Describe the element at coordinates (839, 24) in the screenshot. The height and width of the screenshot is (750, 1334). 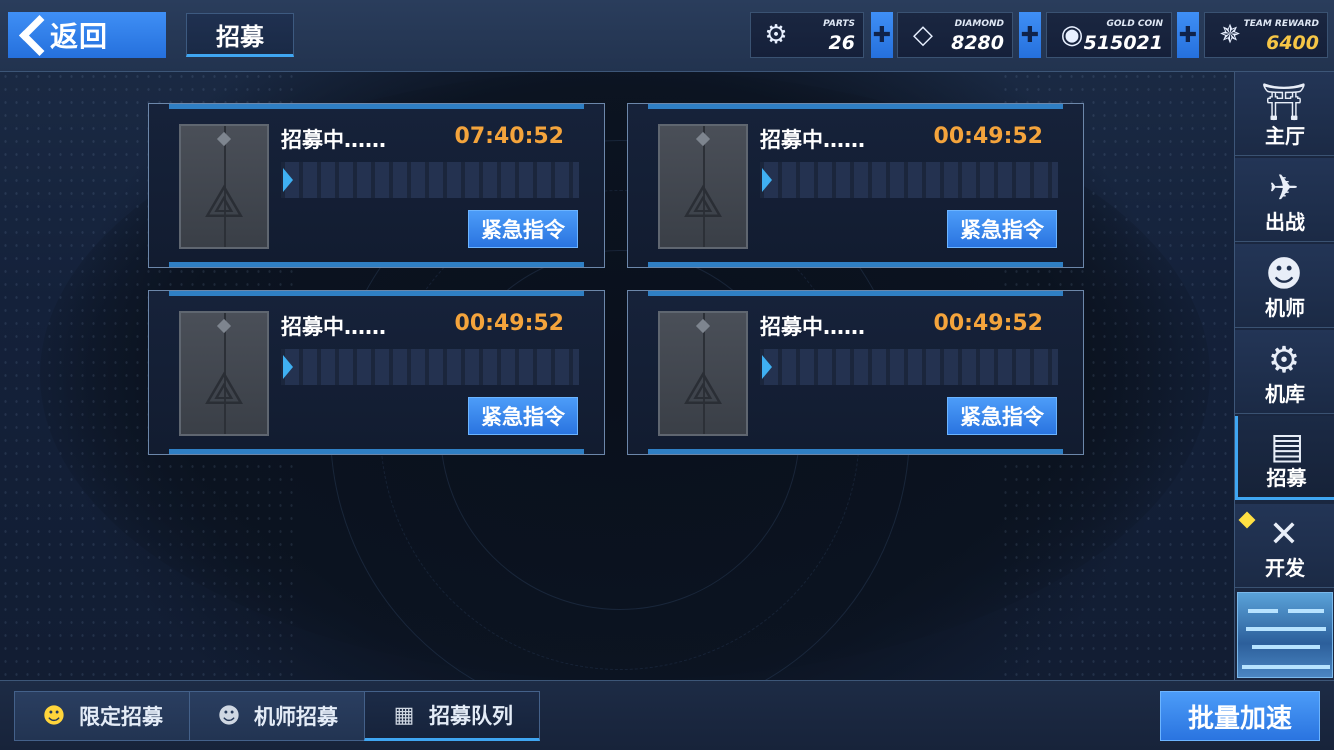
I see `resource-label: PARTS` at that location.